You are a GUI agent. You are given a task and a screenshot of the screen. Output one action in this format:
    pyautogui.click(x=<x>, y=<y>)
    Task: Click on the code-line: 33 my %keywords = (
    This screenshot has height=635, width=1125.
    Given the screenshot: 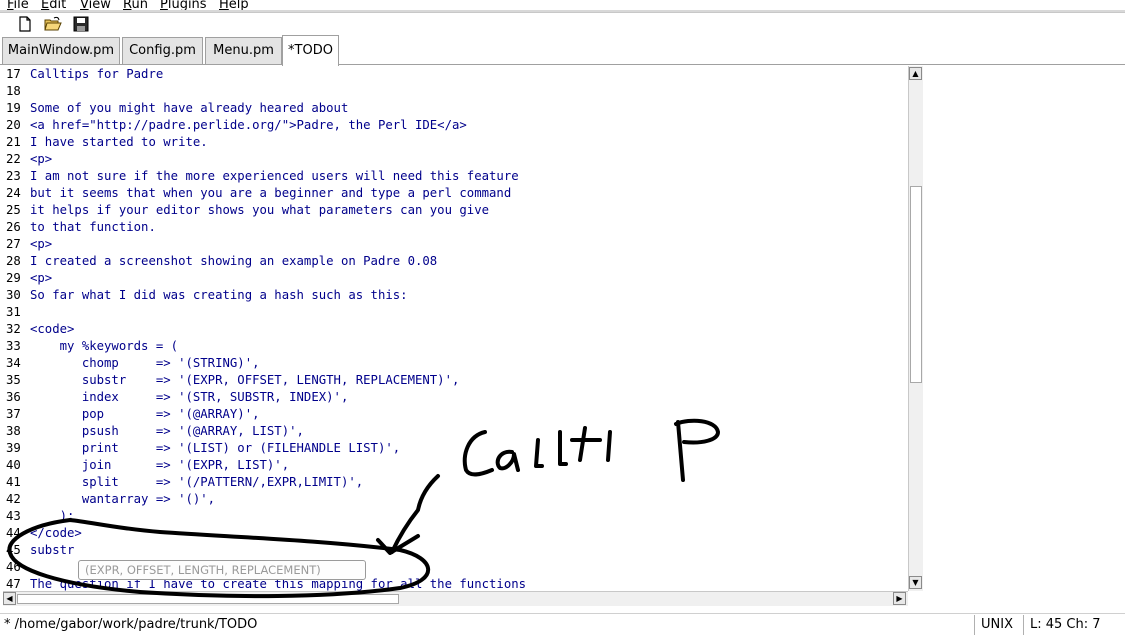 What is the action you would take?
    pyautogui.click(x=92, y=346)
    